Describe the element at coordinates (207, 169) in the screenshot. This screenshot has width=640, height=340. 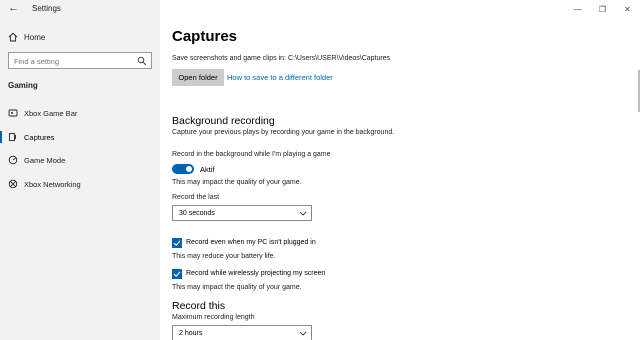
I see `toggle-state-label: Aktif` at that location.